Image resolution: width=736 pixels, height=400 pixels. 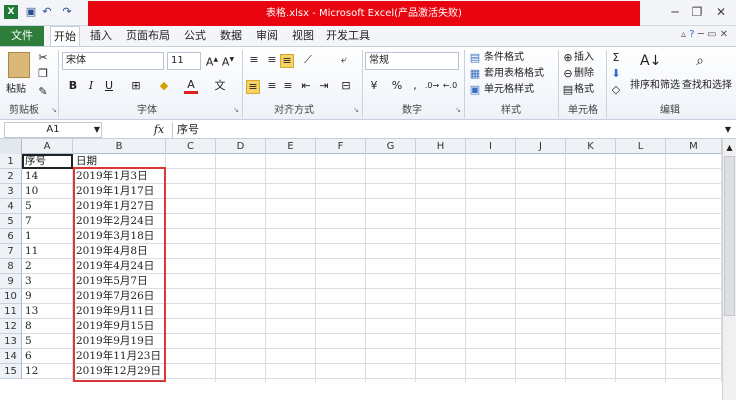 I want to click on tab-developer: 开发工具, so click(x=348, y=36).